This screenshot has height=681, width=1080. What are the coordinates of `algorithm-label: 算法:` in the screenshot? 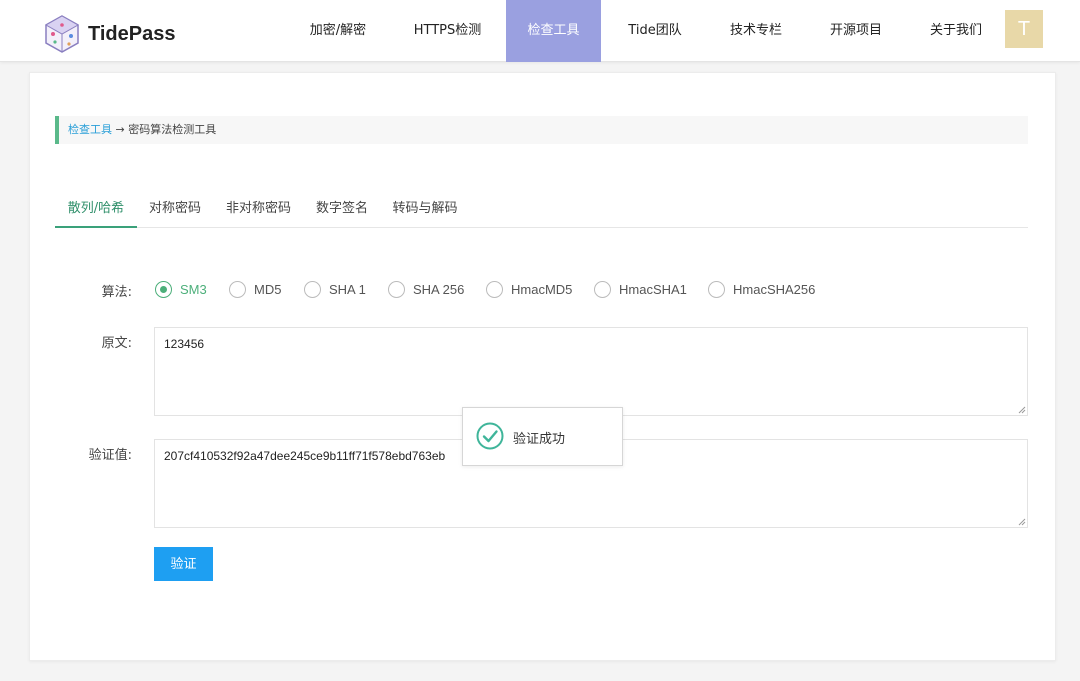 It's located at (116, 292).